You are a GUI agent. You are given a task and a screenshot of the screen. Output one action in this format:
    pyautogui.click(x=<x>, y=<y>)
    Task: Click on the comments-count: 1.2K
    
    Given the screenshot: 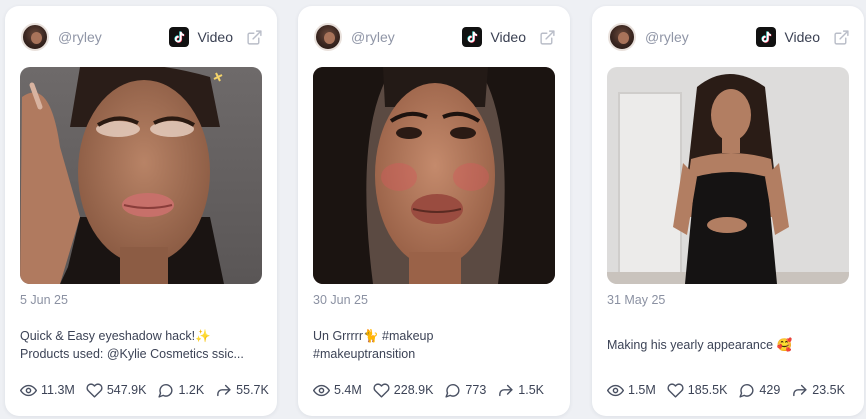 What is the action you would take?
    pyautogui.click(x=191, y=390)
    